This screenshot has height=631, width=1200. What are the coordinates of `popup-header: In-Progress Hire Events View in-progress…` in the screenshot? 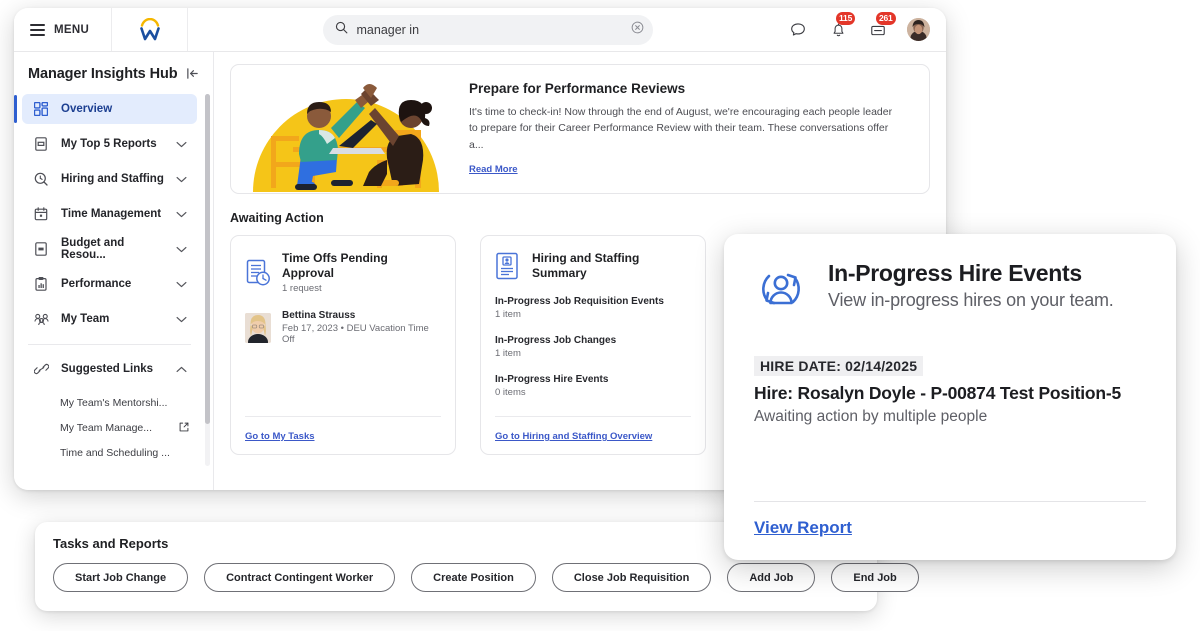 It's located at (950, 288).